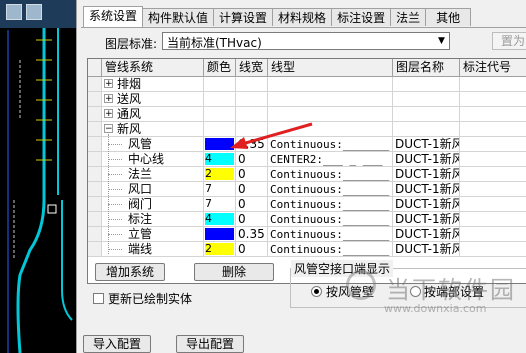 The width and height of the screenshot is (526, 353). Describe the element at coordinates (153, 219) in the screenshot. I see `system-name-cell: 标注` at that location.